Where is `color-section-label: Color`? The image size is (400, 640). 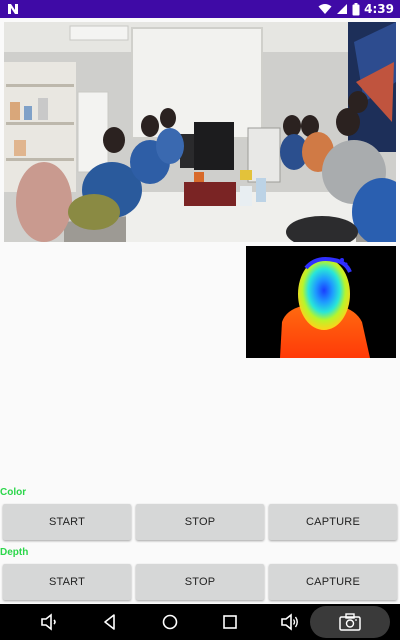 color-section-label: Color is located at coordinates (13, 492).